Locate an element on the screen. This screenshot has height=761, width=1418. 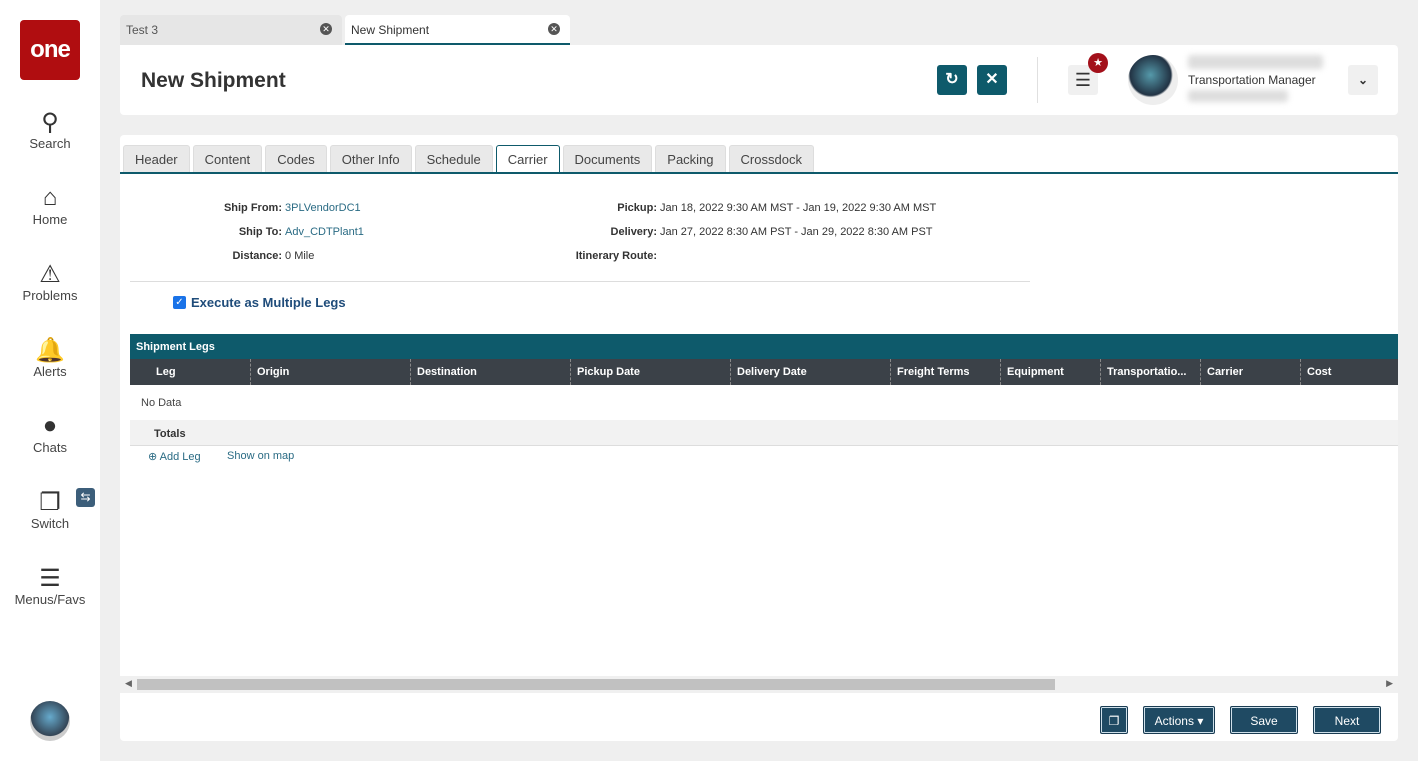
nav-label: Menus/Favs is located at coordinates (50, 599).